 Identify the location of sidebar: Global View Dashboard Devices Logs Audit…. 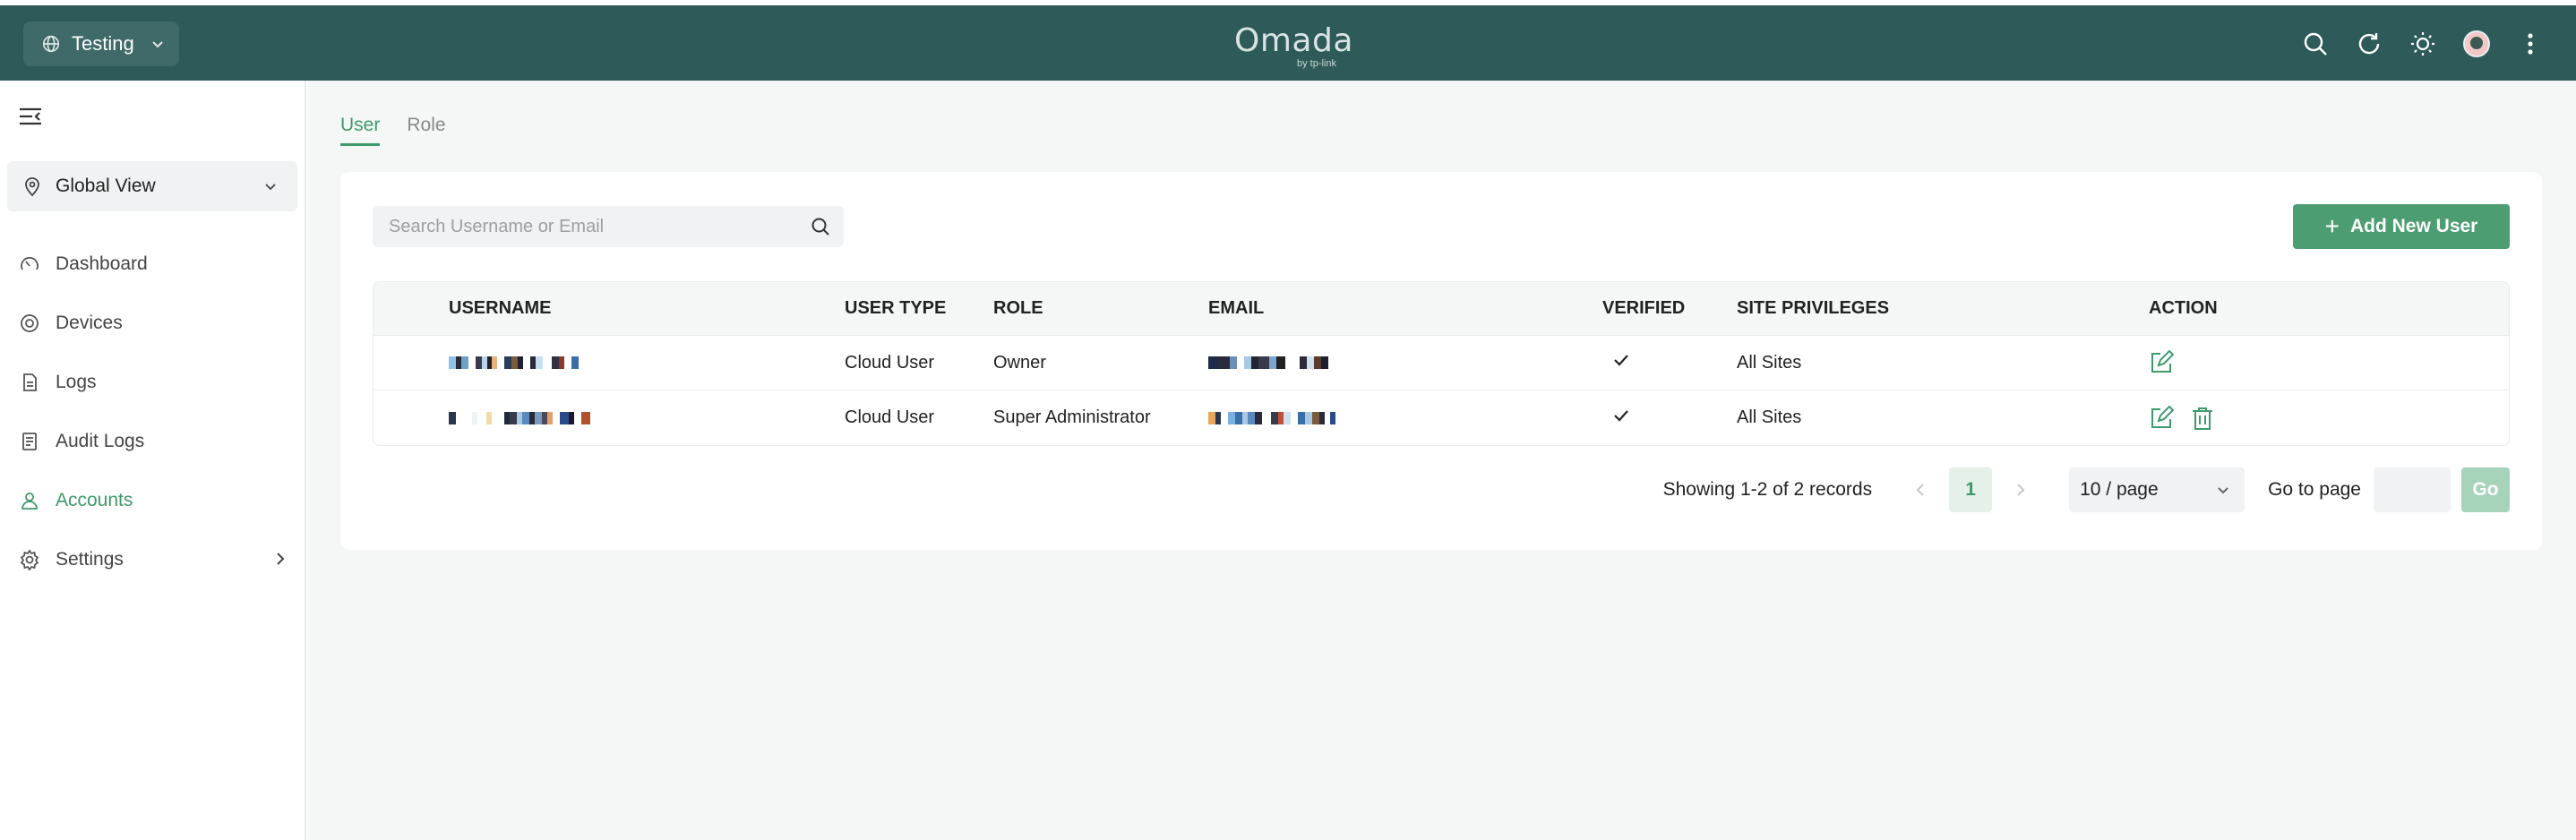
(153, 461).